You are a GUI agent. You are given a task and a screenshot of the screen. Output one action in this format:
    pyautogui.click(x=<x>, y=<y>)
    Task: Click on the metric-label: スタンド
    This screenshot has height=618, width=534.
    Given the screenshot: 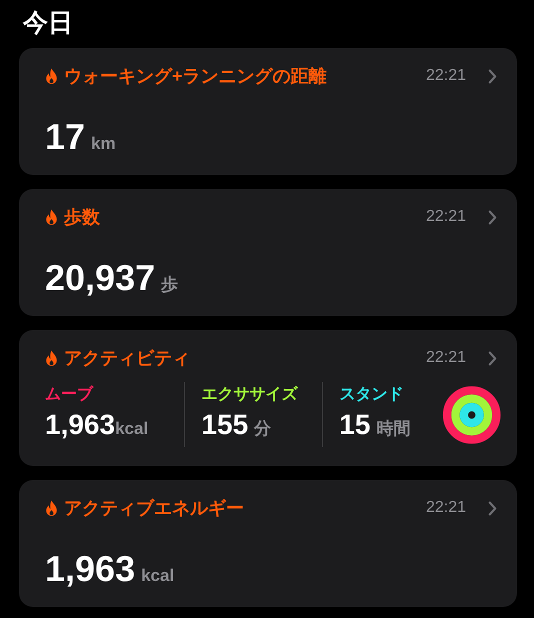 What is the action you would take?
    pyautogui.click(x=371, y=395)
    